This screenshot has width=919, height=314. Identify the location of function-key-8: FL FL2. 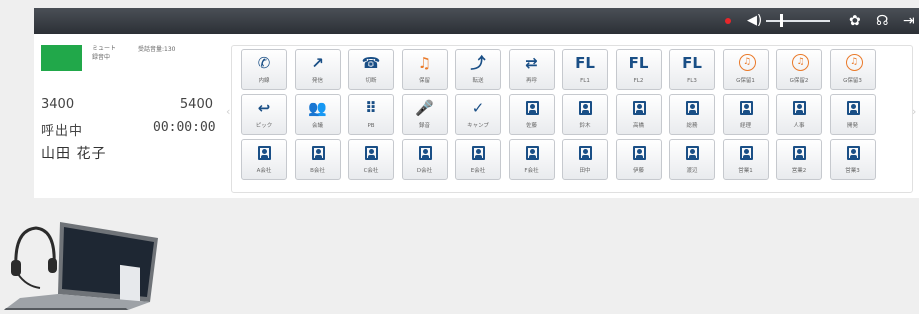
(638, 69).